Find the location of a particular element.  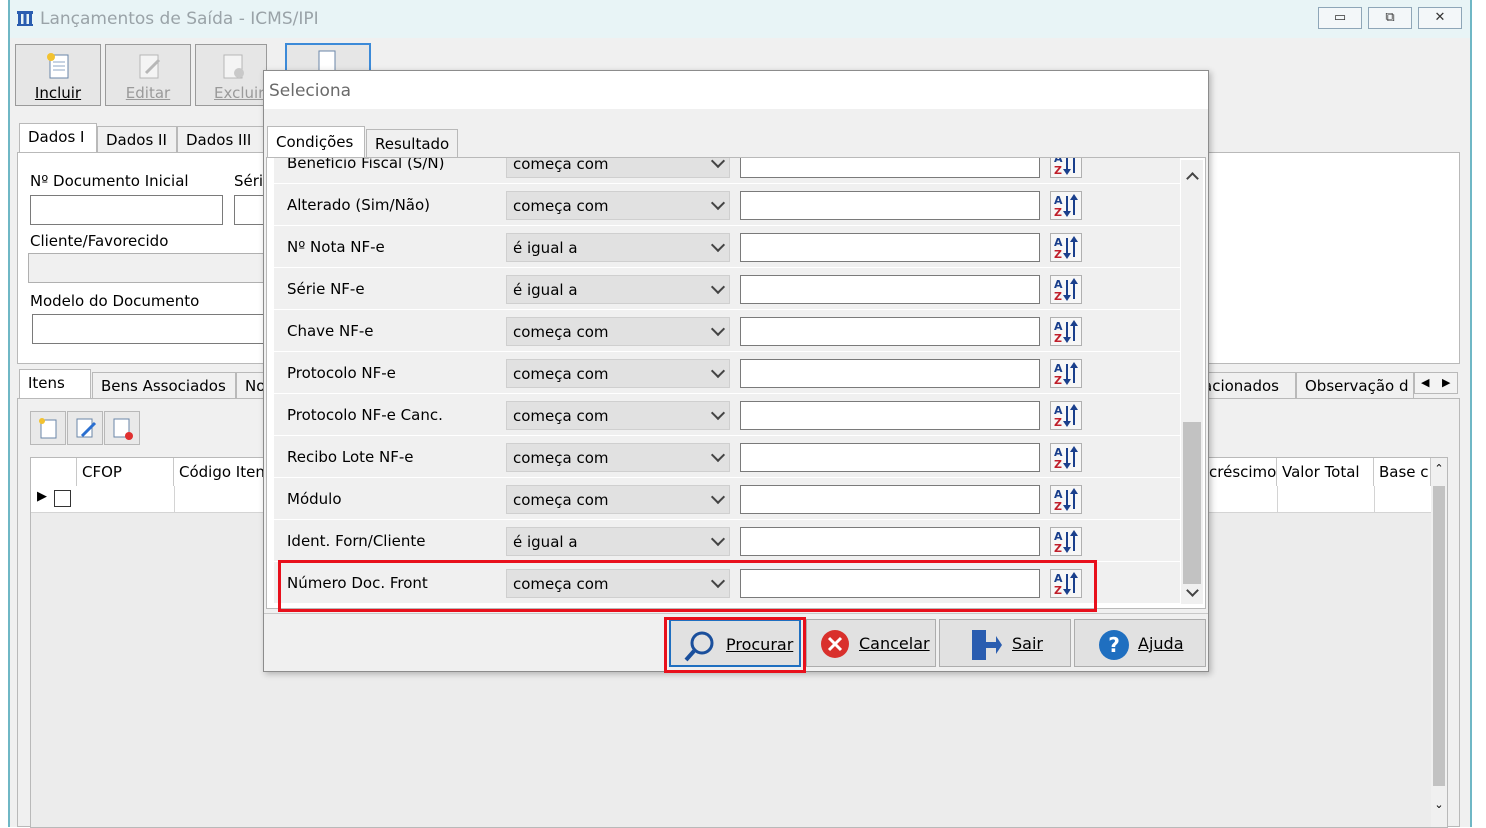

scroll-up-icon: ⌃ is located at coordinates (1439, 469).